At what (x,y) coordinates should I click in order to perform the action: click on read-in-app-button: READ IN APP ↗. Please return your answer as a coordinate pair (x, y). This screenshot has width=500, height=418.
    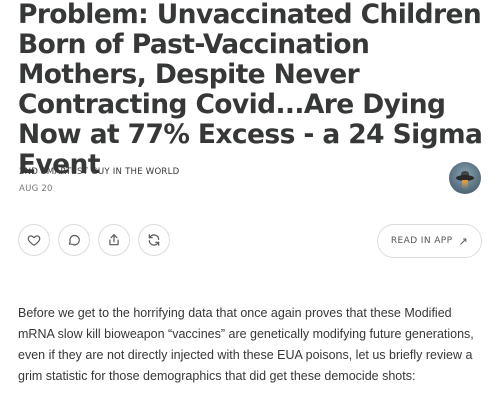
    Looking at the image, I should click on (429, 241).